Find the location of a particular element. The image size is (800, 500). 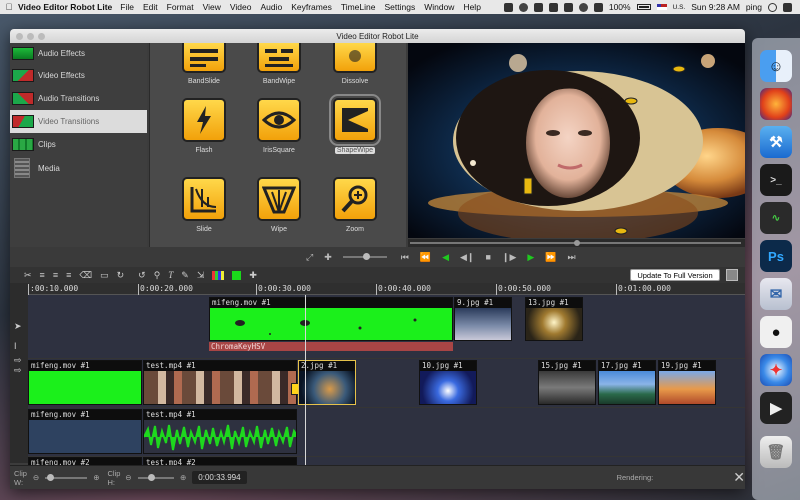

menu-view: View is located at coordinates (212, 7).